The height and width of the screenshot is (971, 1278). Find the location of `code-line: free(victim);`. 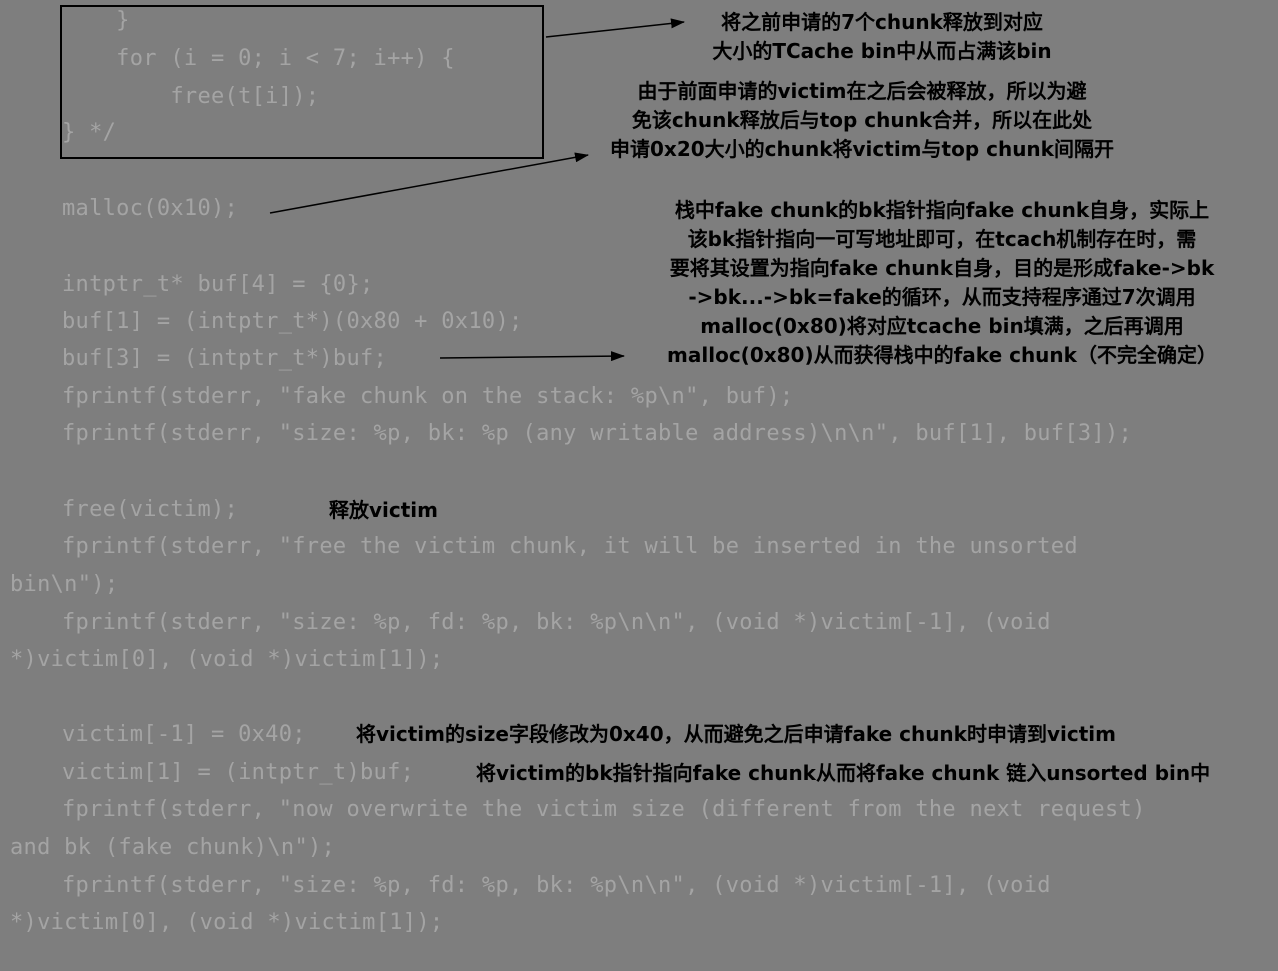

code-line: free(victim); is located at coordinates (150, 509).